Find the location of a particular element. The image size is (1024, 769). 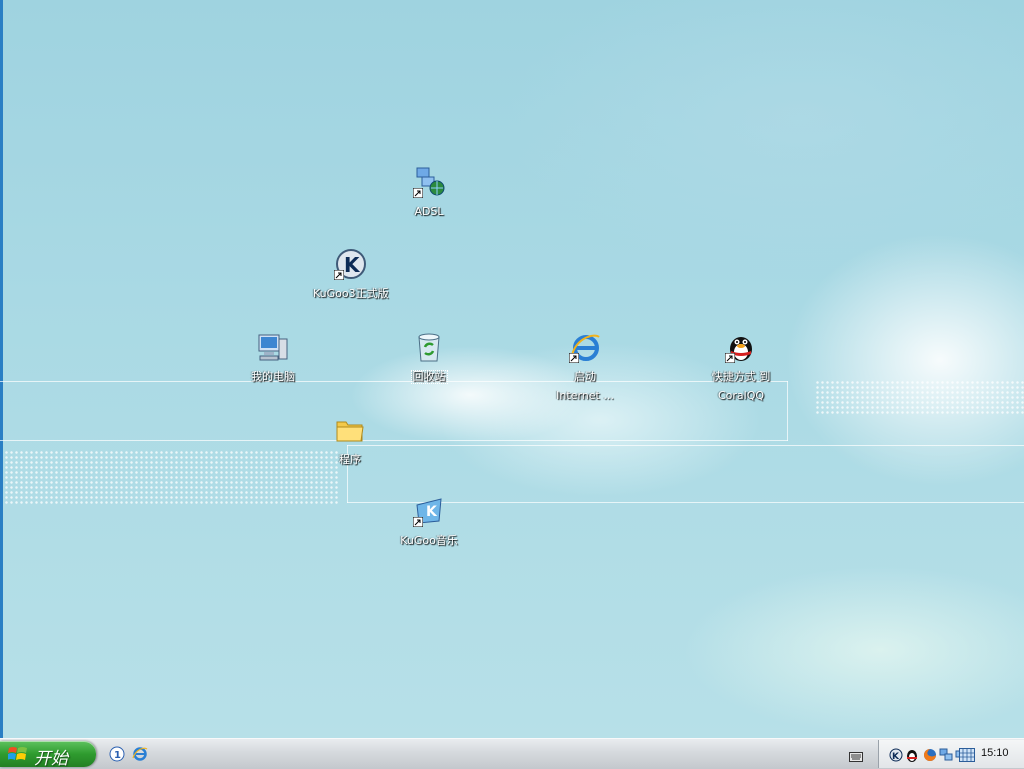

keyboard-icon is located at coordinates (856, 754).